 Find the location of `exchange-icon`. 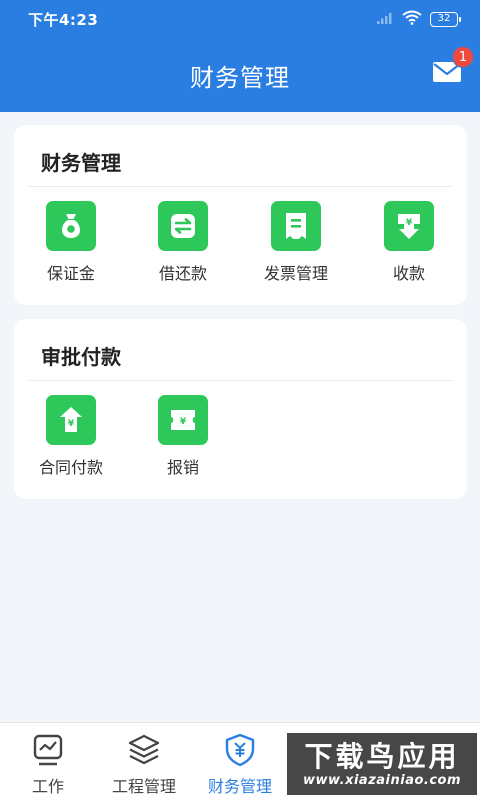

exchange-icon is located at coordinates (183, 226).